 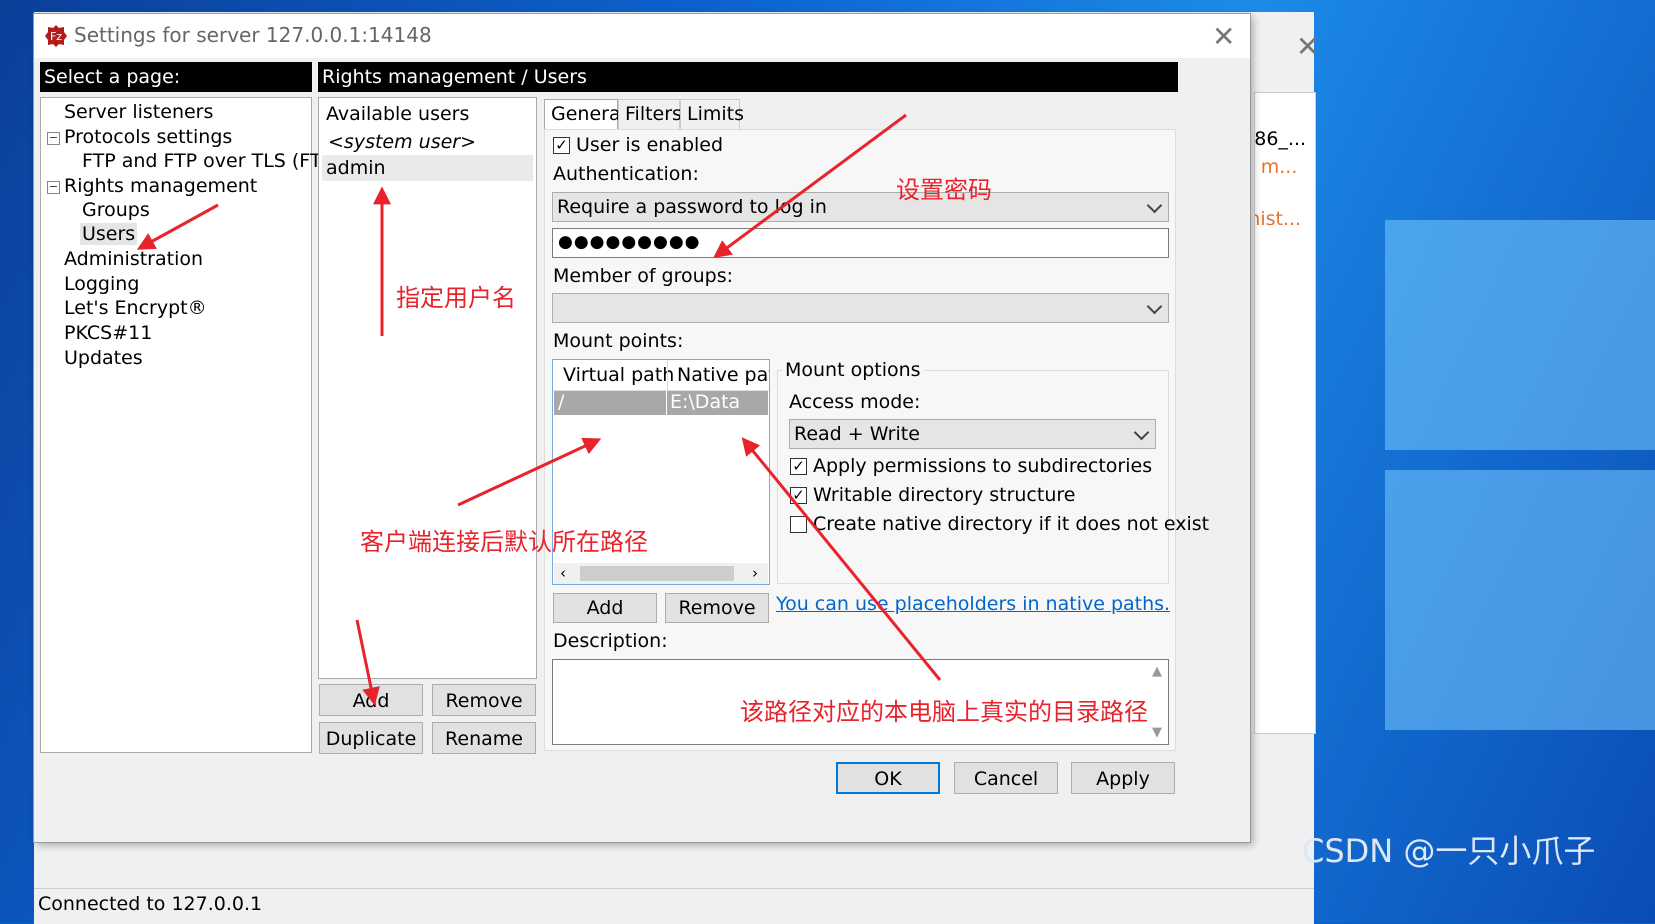 I want to click on annotation-default-path: 客户端连接后默认所在路径, so click(x=504, y=542).